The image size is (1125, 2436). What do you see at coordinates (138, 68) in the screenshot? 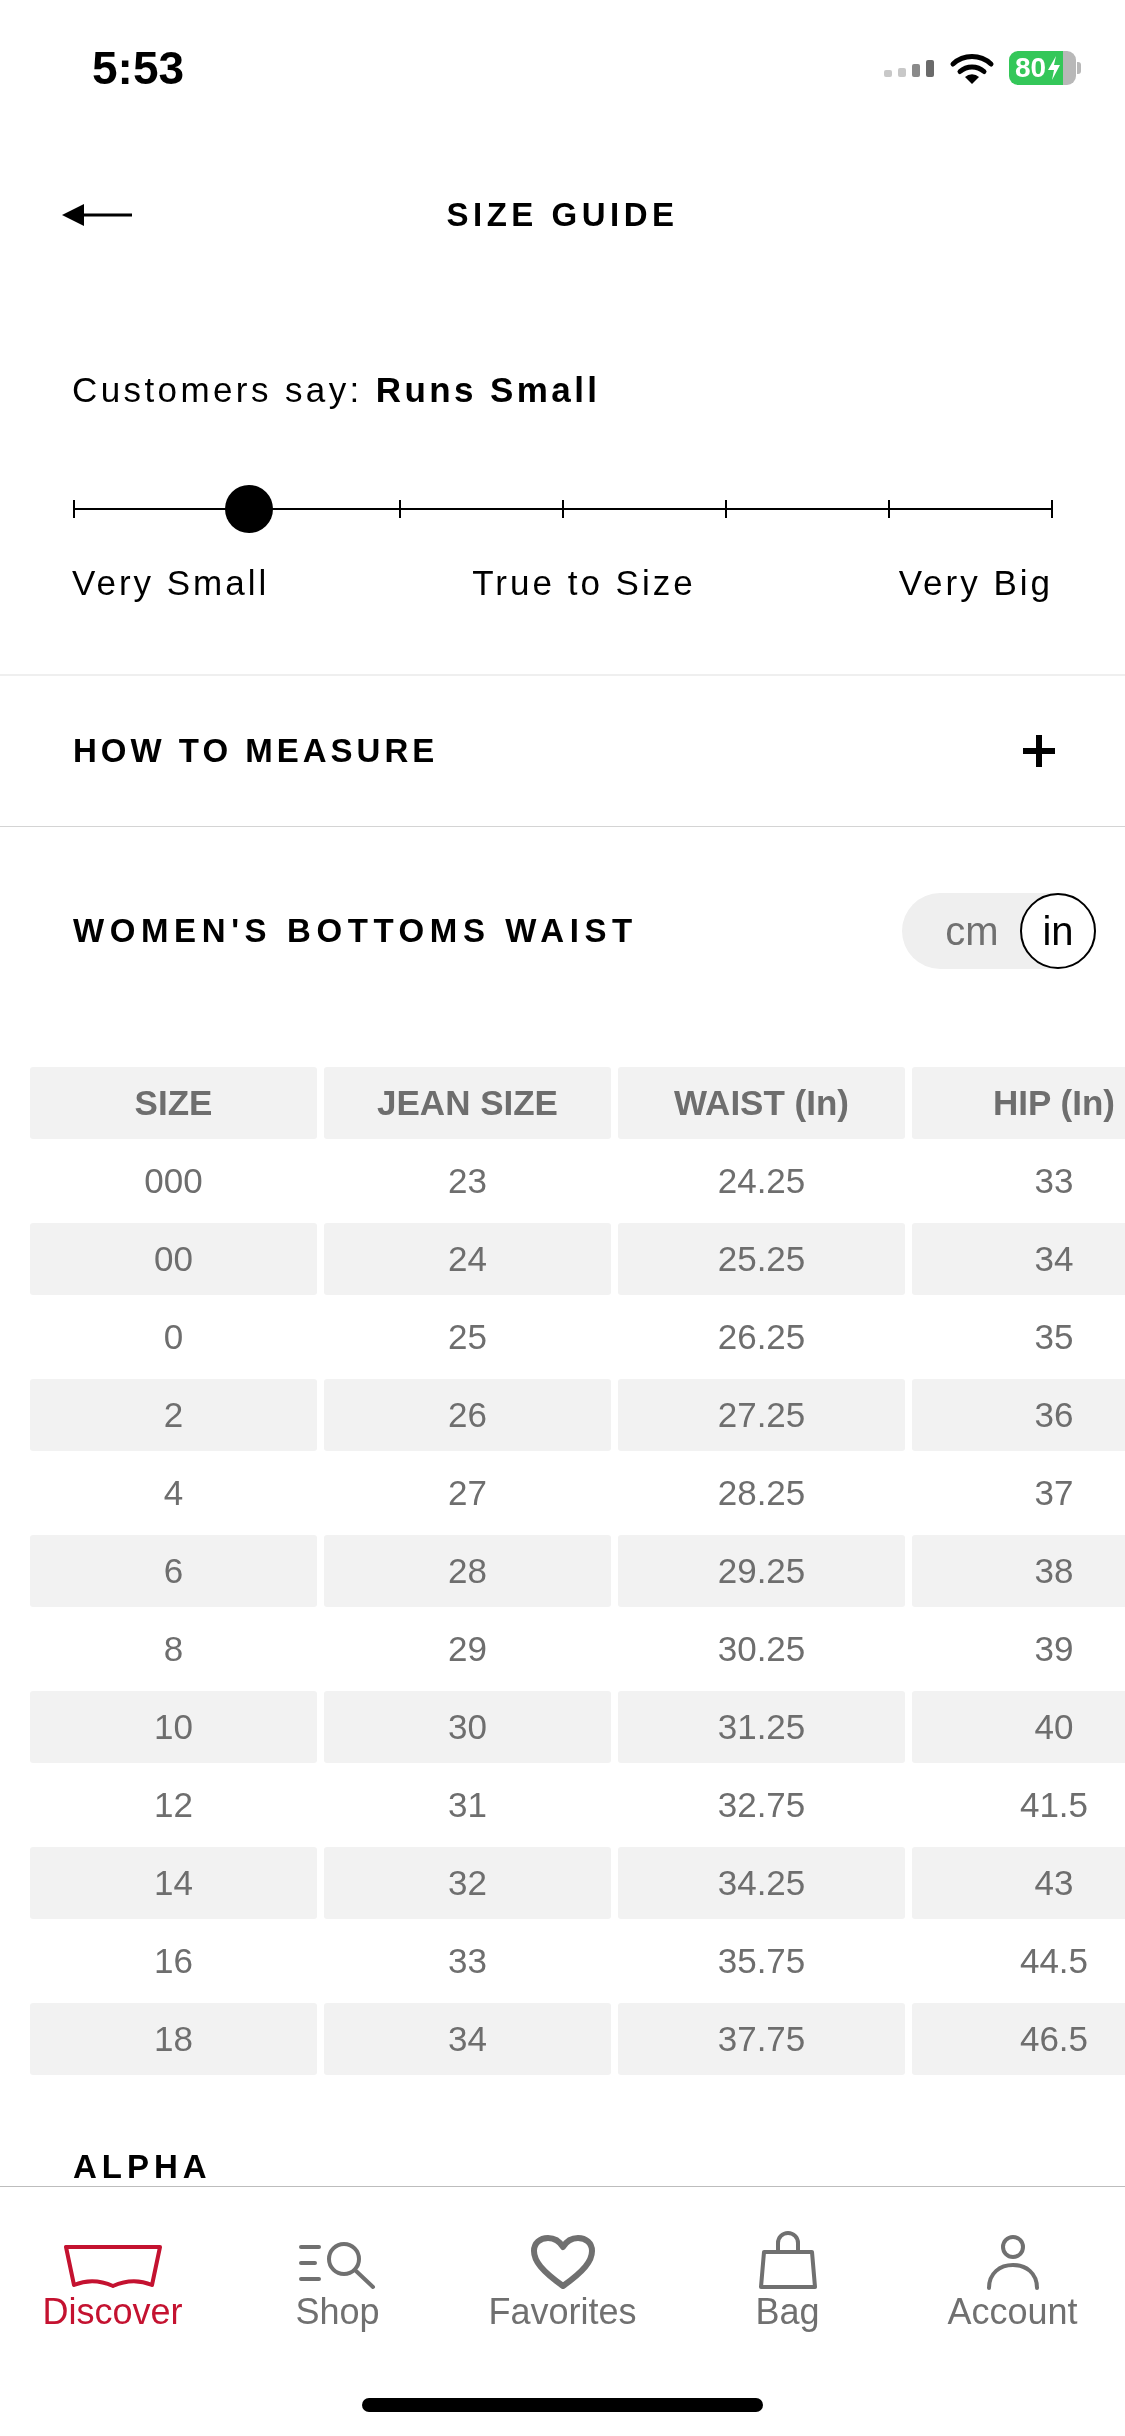
I see `status-time: 5:53` at bounding box center [138, 68].